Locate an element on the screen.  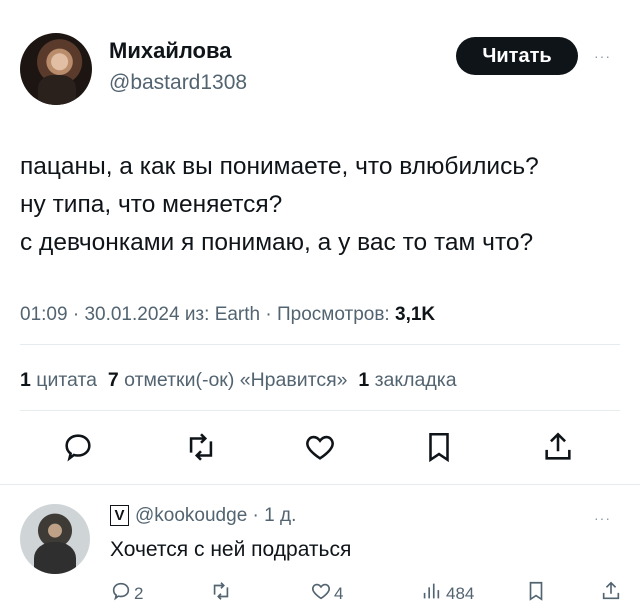
reply-count: 2 is located at coordinates (139, 593).